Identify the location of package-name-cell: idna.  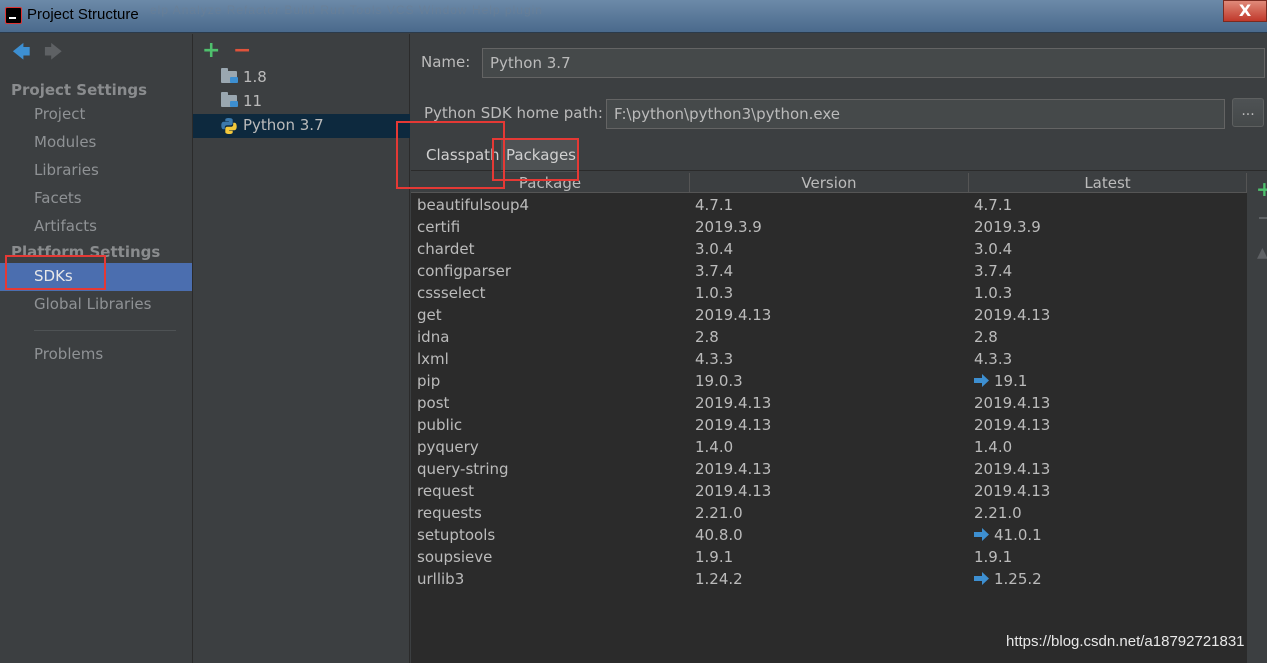
(433, 337).